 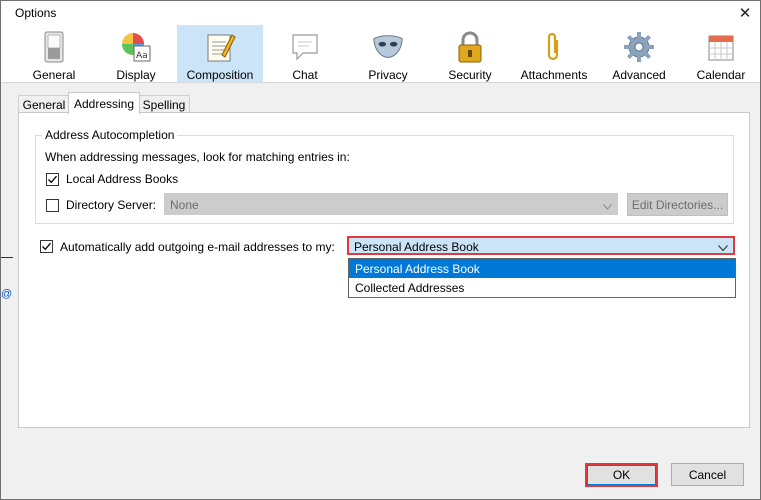 I want to click on svg-text: Aa, so click(x=142, y=56).